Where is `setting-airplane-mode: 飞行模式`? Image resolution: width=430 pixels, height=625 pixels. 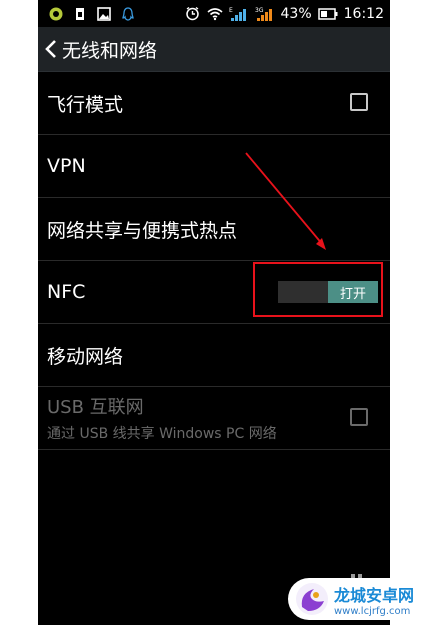
setting-airplane-mode: 飞行模式 is located at coordinates (214, 103).